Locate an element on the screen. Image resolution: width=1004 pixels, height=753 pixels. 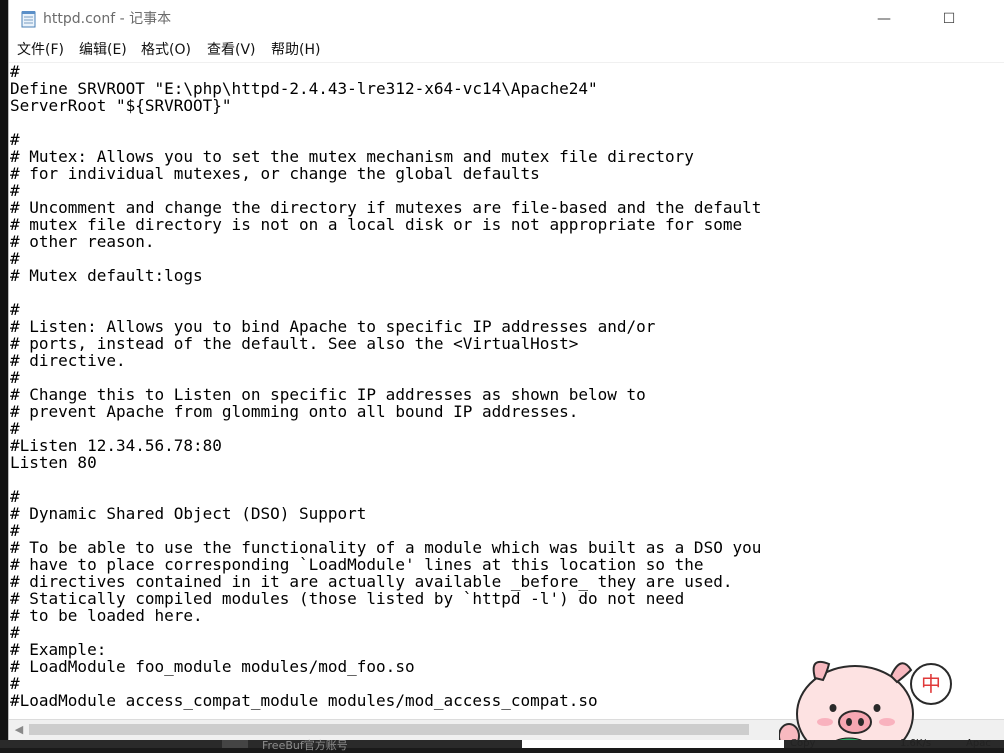
menu-help: 帮助(H) is located at coordinates (295, 50).